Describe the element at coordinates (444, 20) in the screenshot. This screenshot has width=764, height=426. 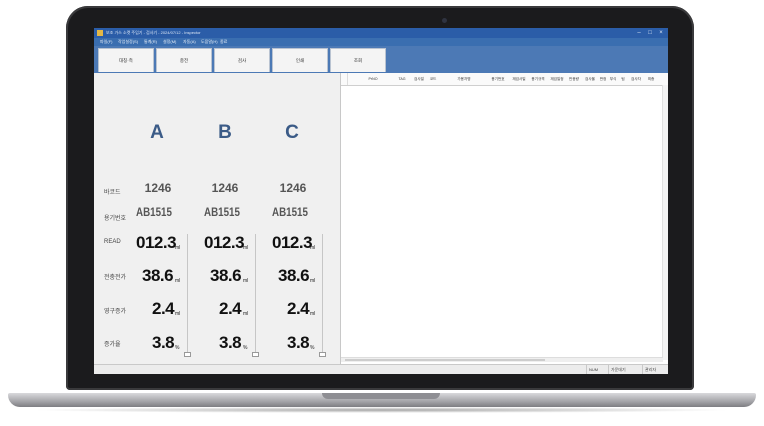
I see `camera-icon` at that location.